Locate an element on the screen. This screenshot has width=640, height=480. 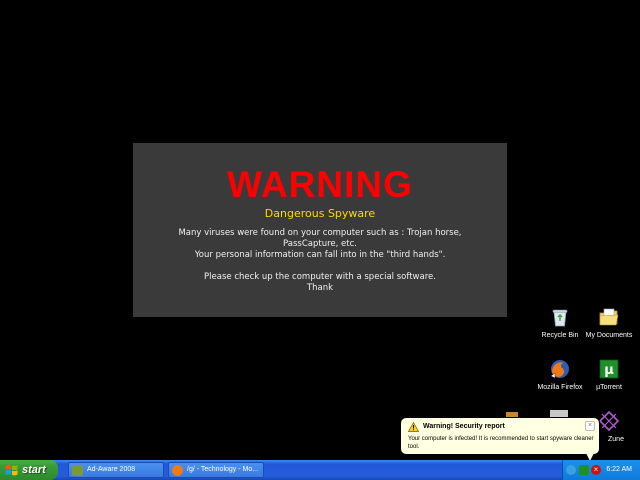
taskbar-button-adaware: Ad-Aware 2008 is located at coordinates (116, 470).